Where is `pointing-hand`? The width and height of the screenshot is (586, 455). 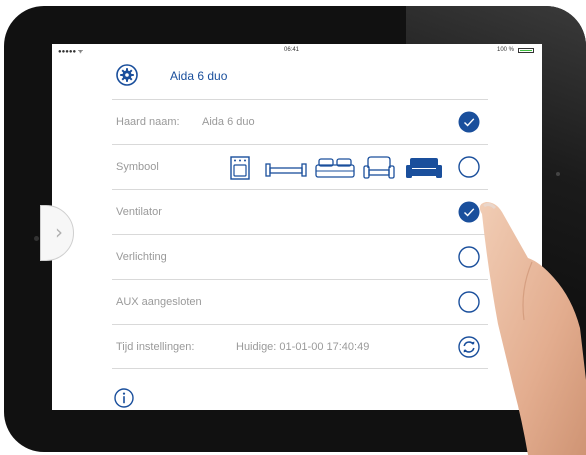 pointing-hand is located at coordinates (532, 328).